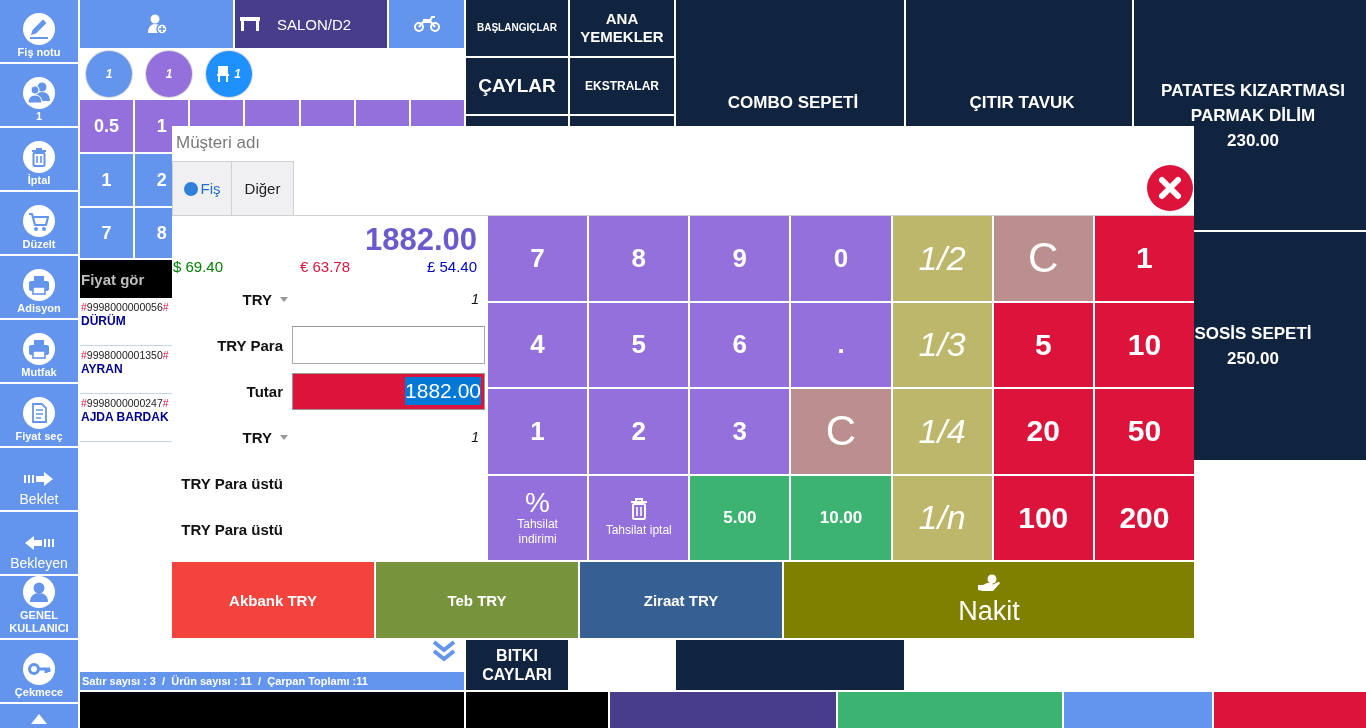  What do you see at coordinates (841, 344) in the screenshot?
I see `keypad-key: .` at bounding box center [841, 344].